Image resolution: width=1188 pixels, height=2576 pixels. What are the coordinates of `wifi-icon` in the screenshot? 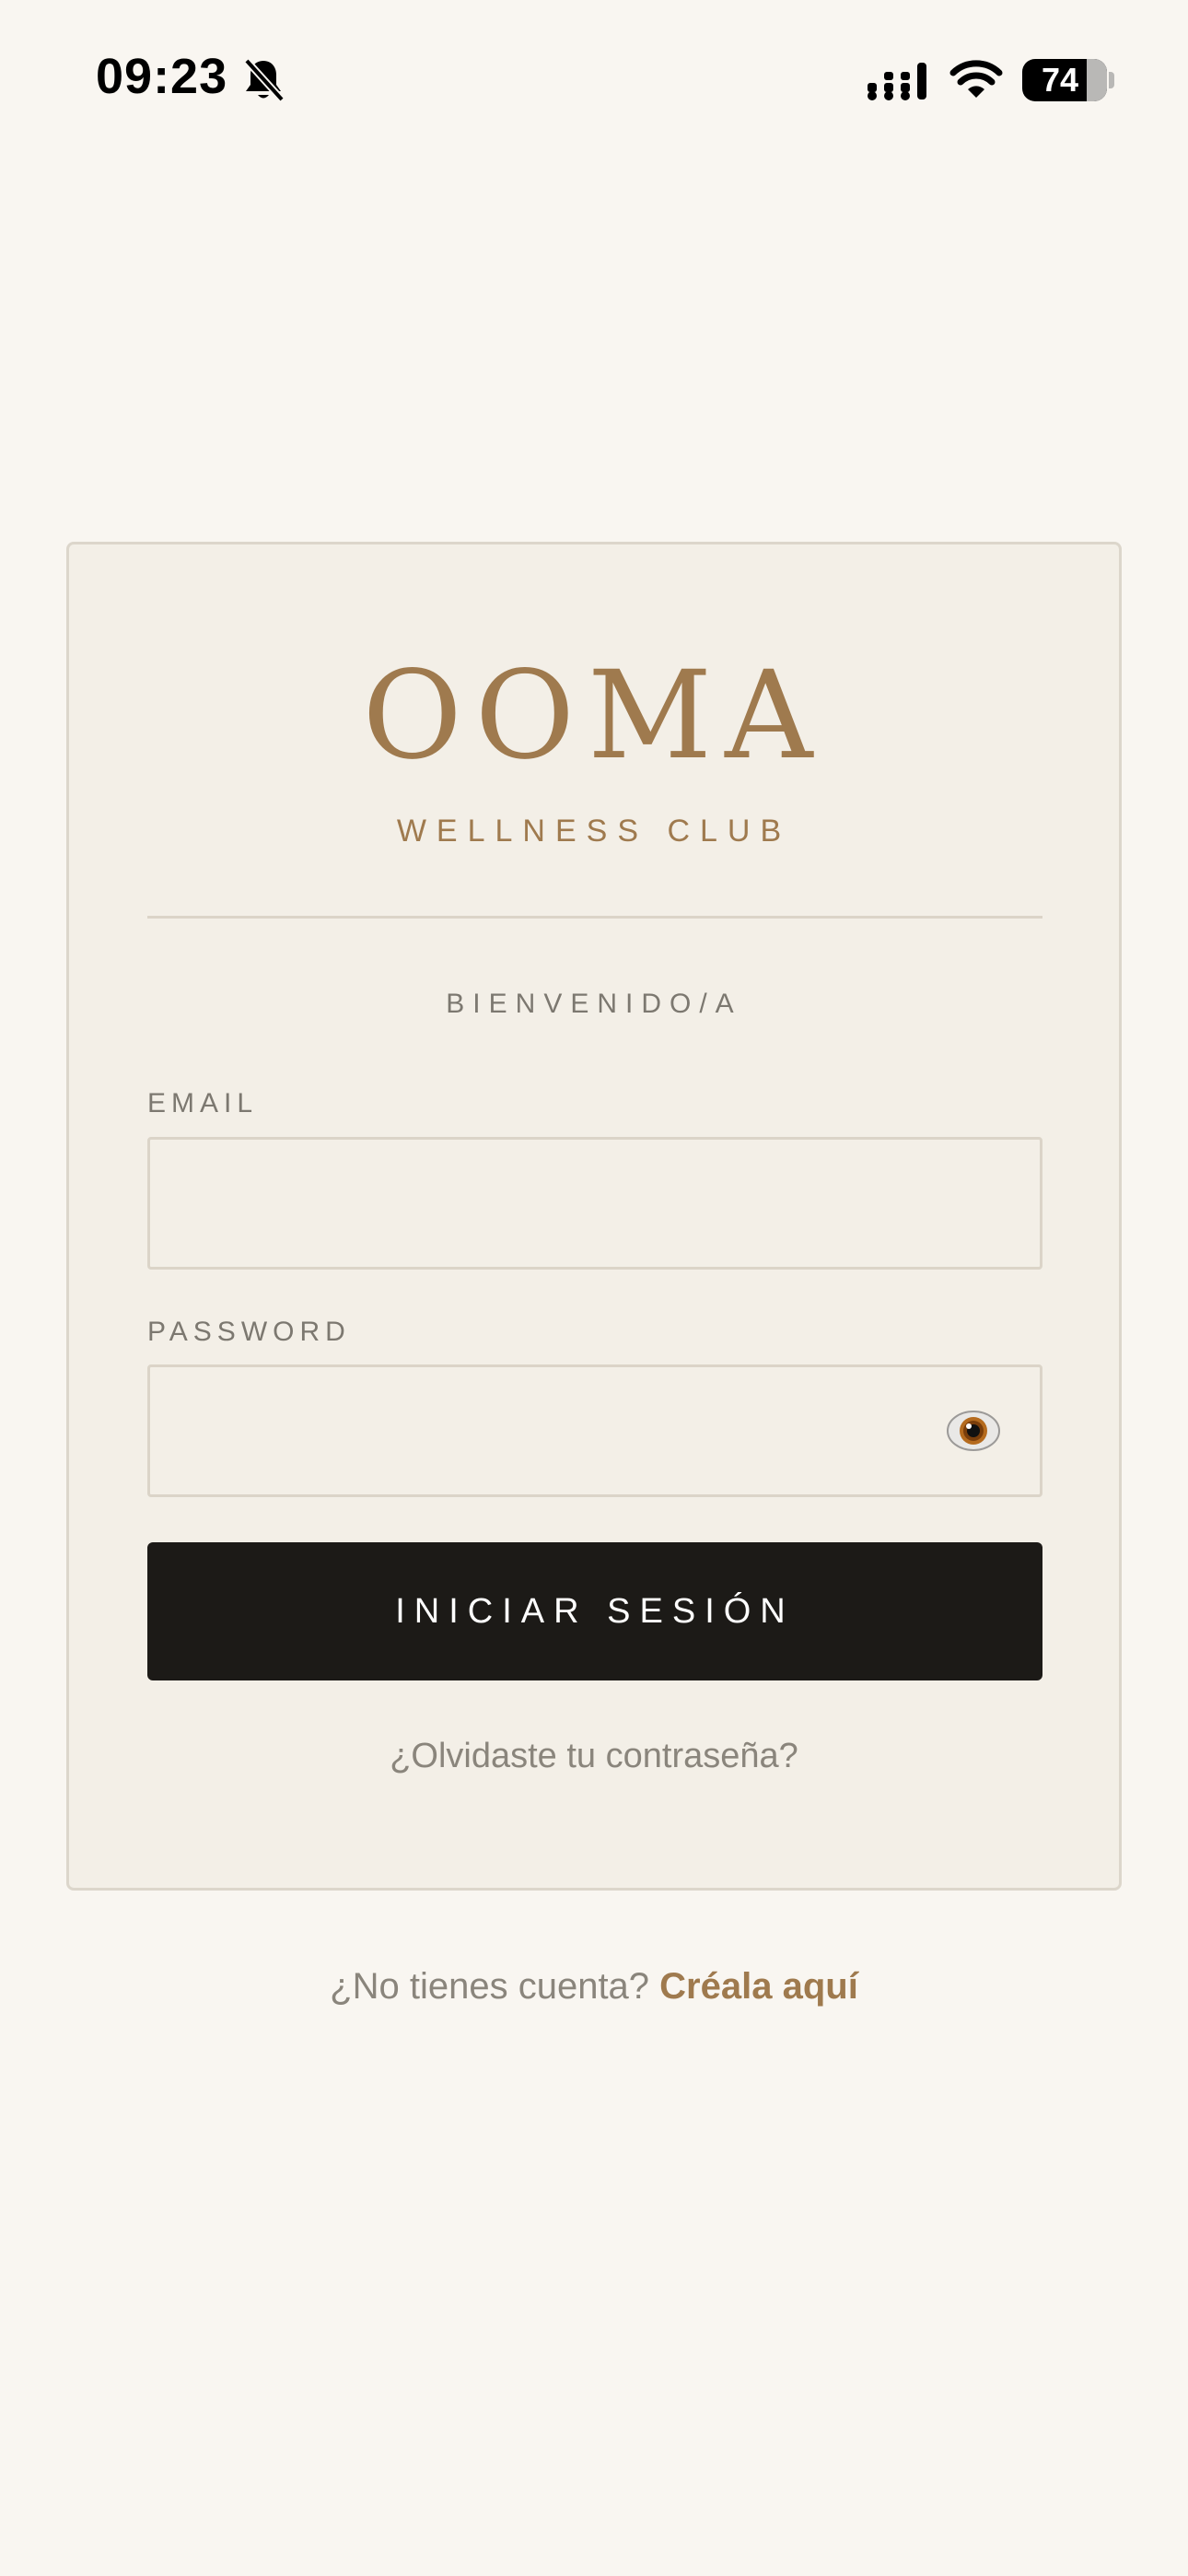 It's located at (976, 79).